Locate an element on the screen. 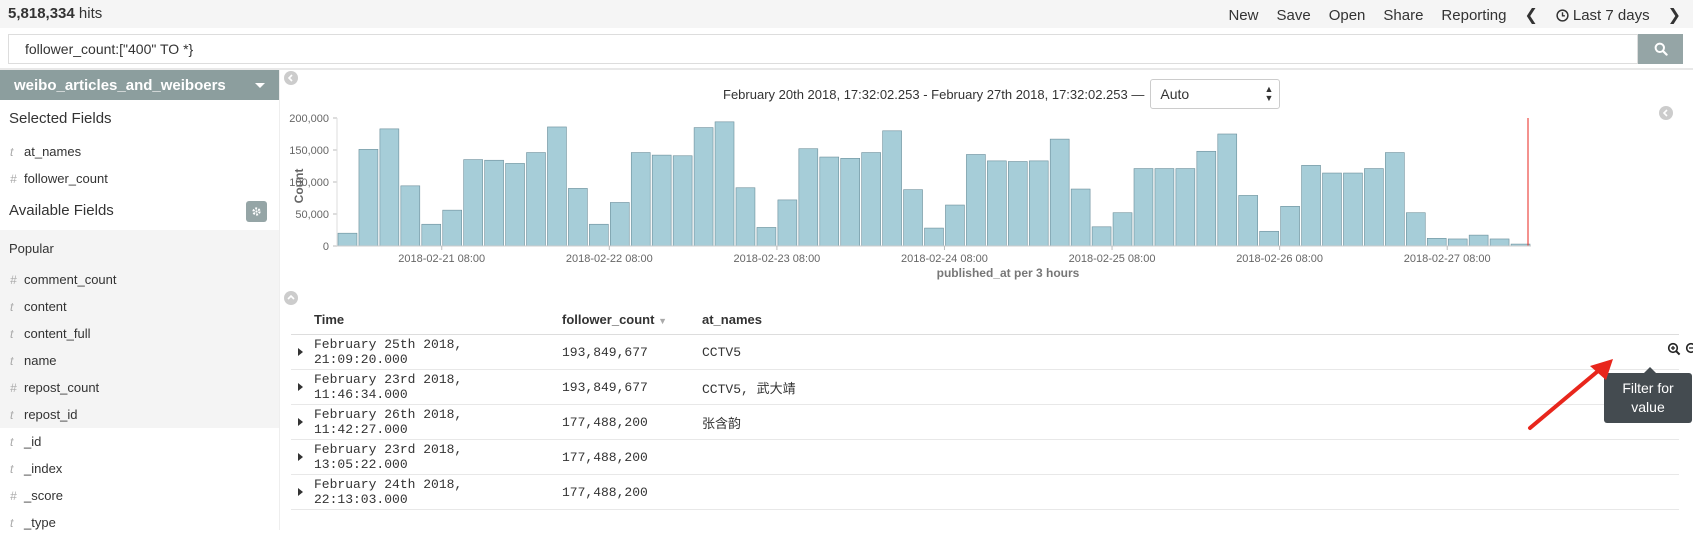  sort-caret-icon: ▼ is located at coordinates (662, 321).